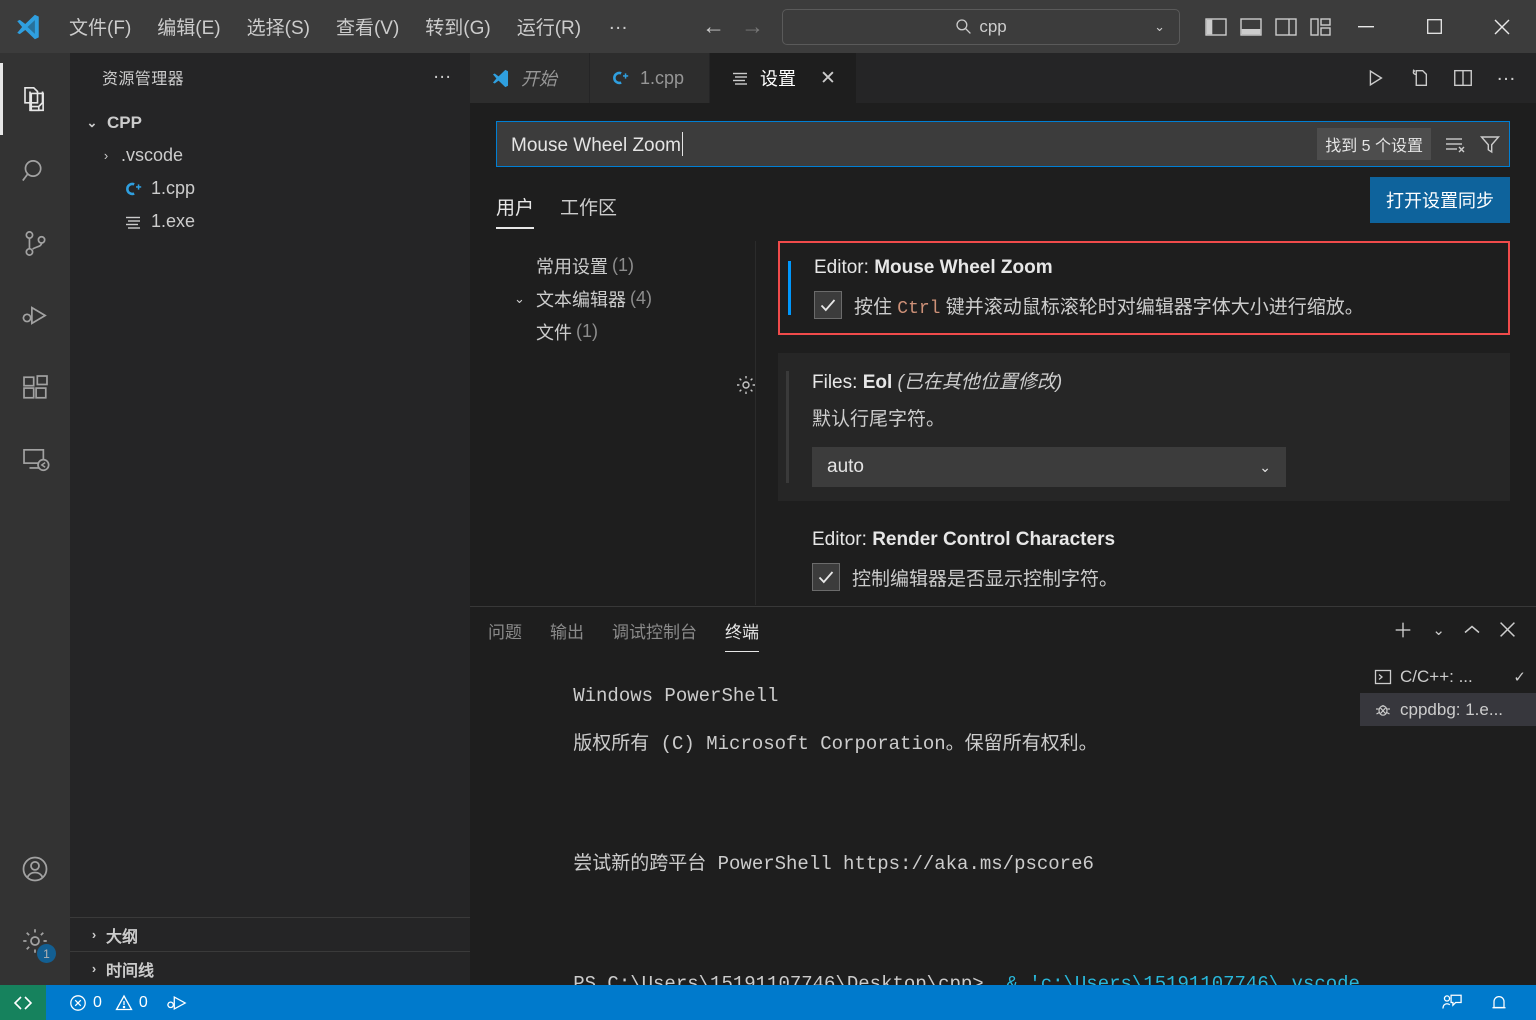  I want to click on settings-scope-tabs: 用户 工作区 打开设置同步, so click(1003, 198).